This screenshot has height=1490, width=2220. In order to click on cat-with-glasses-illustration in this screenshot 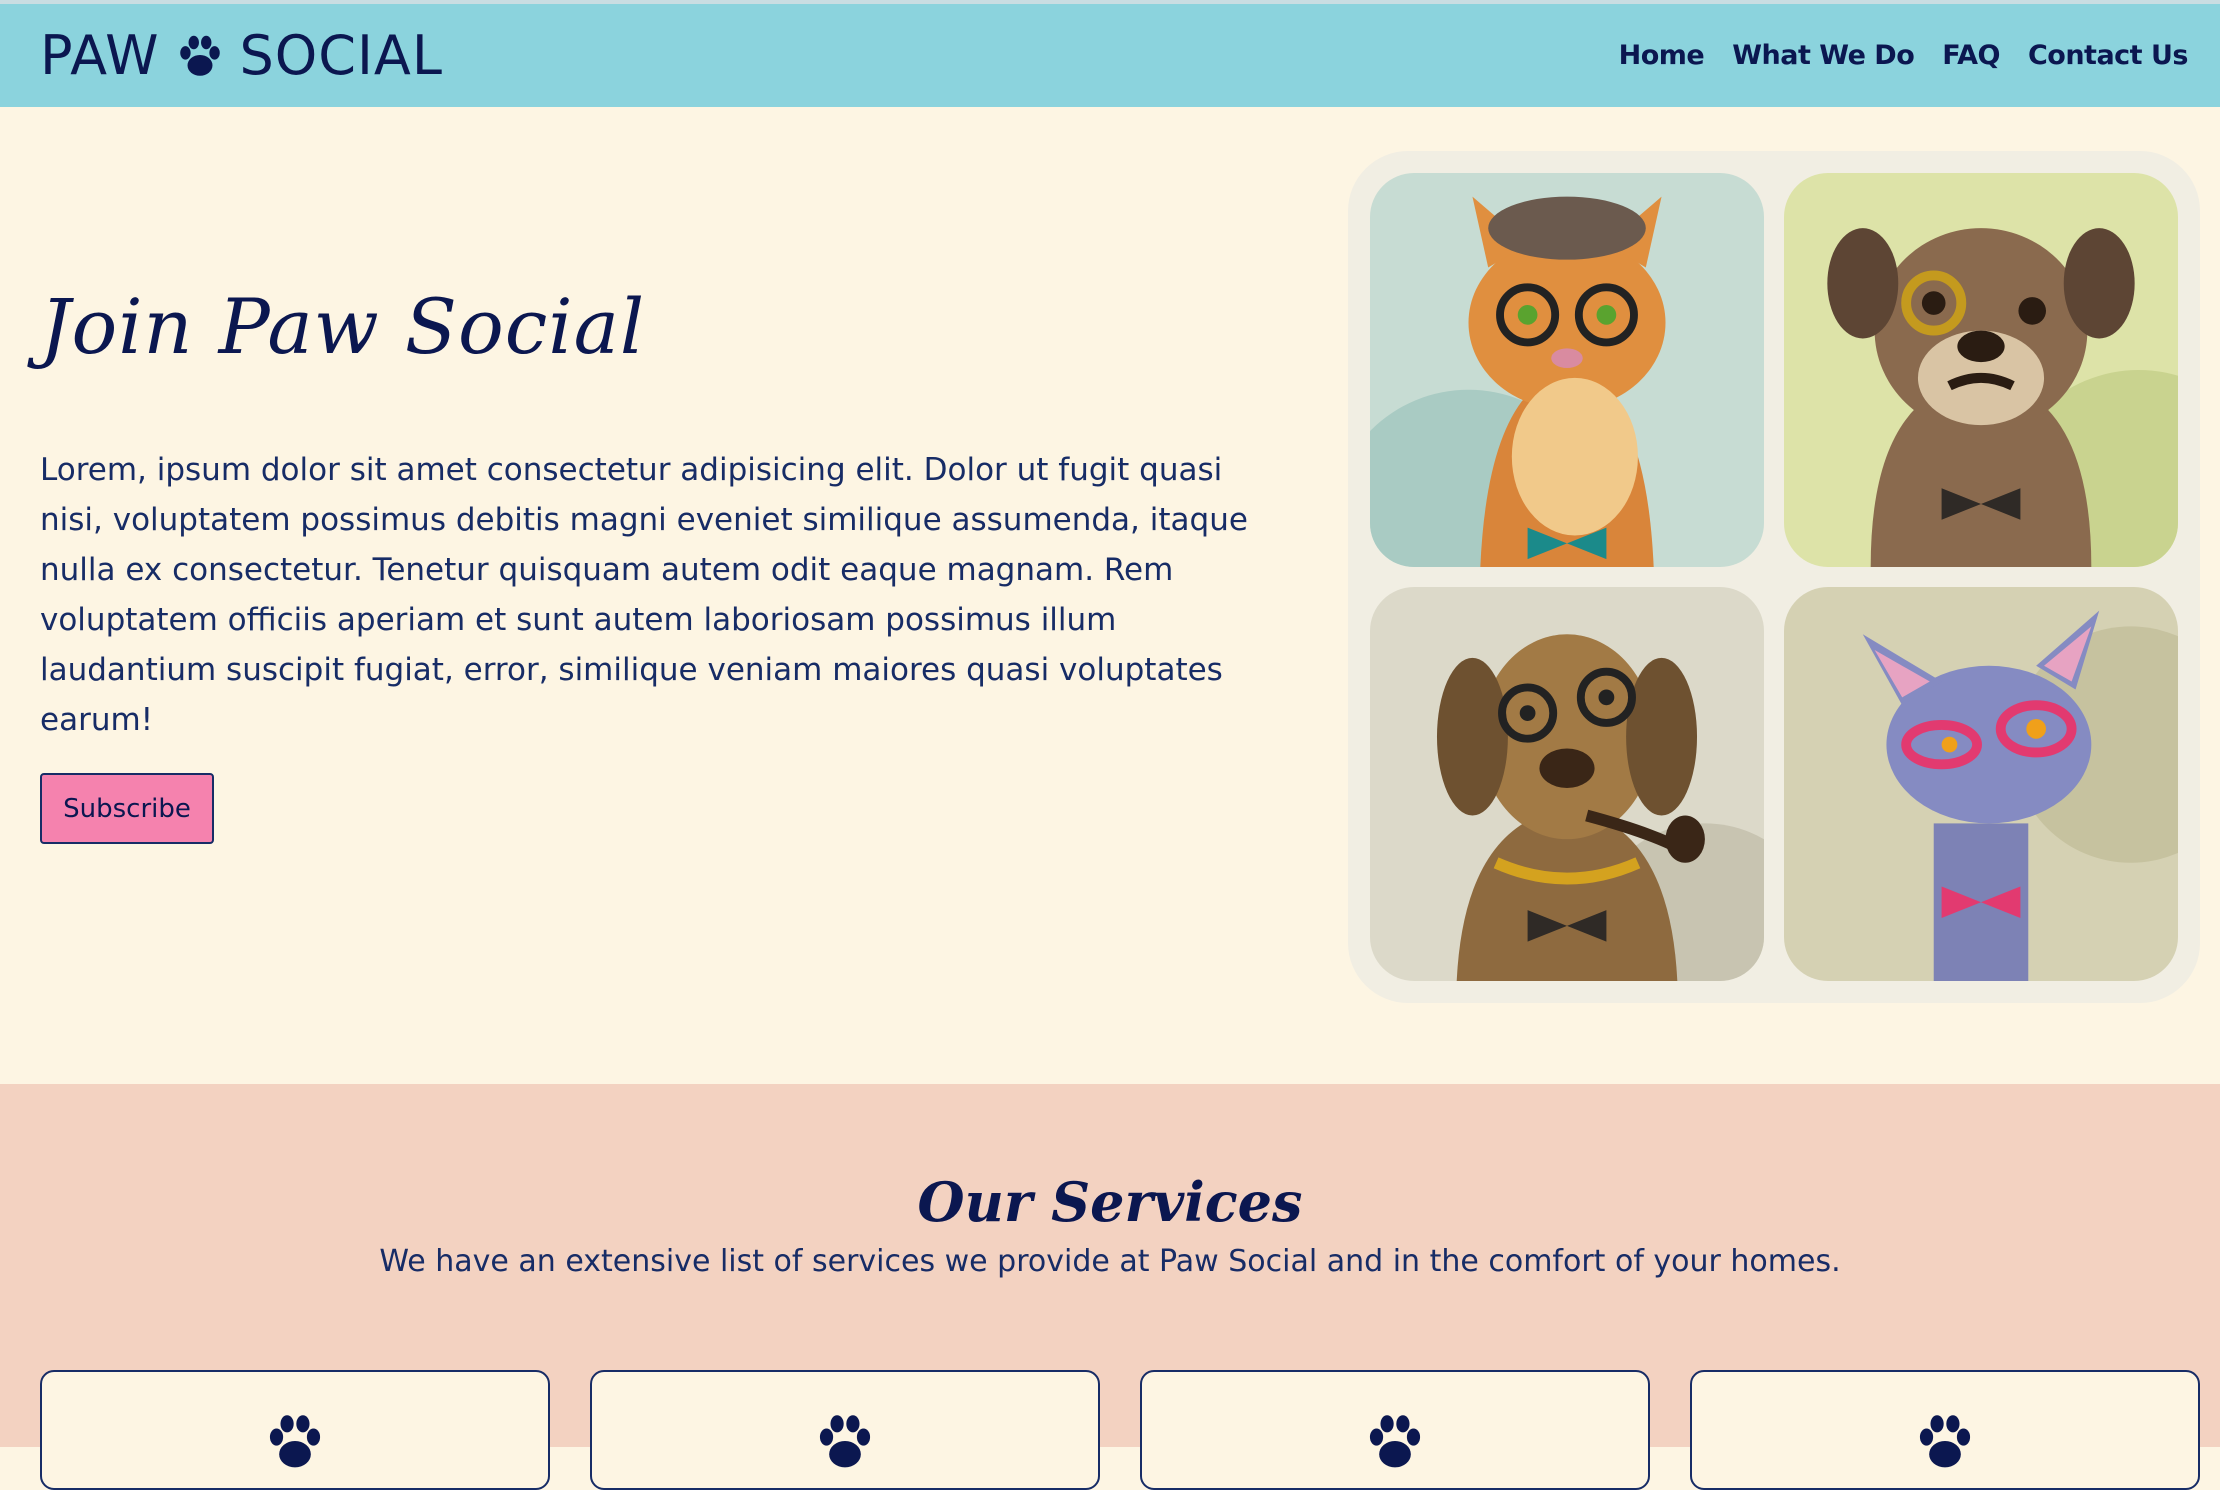, I will do `click(1567, 370)`.